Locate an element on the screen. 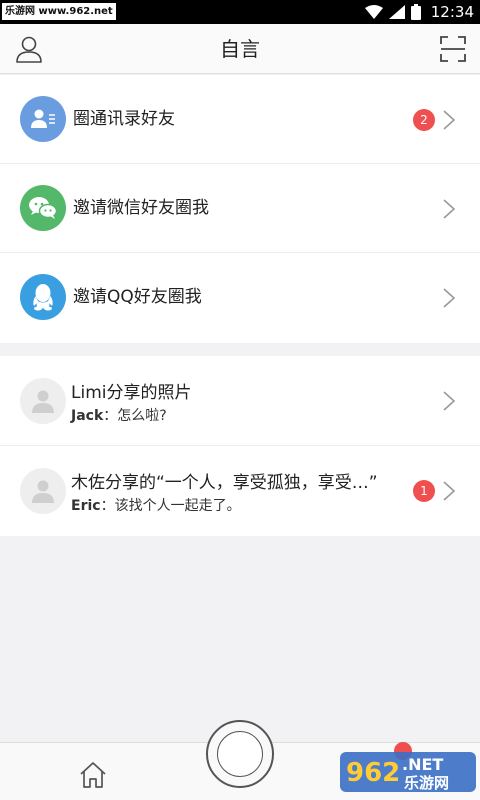 The image size is (480, 800). logo-net: .NET is located at coordinates (422, 764).